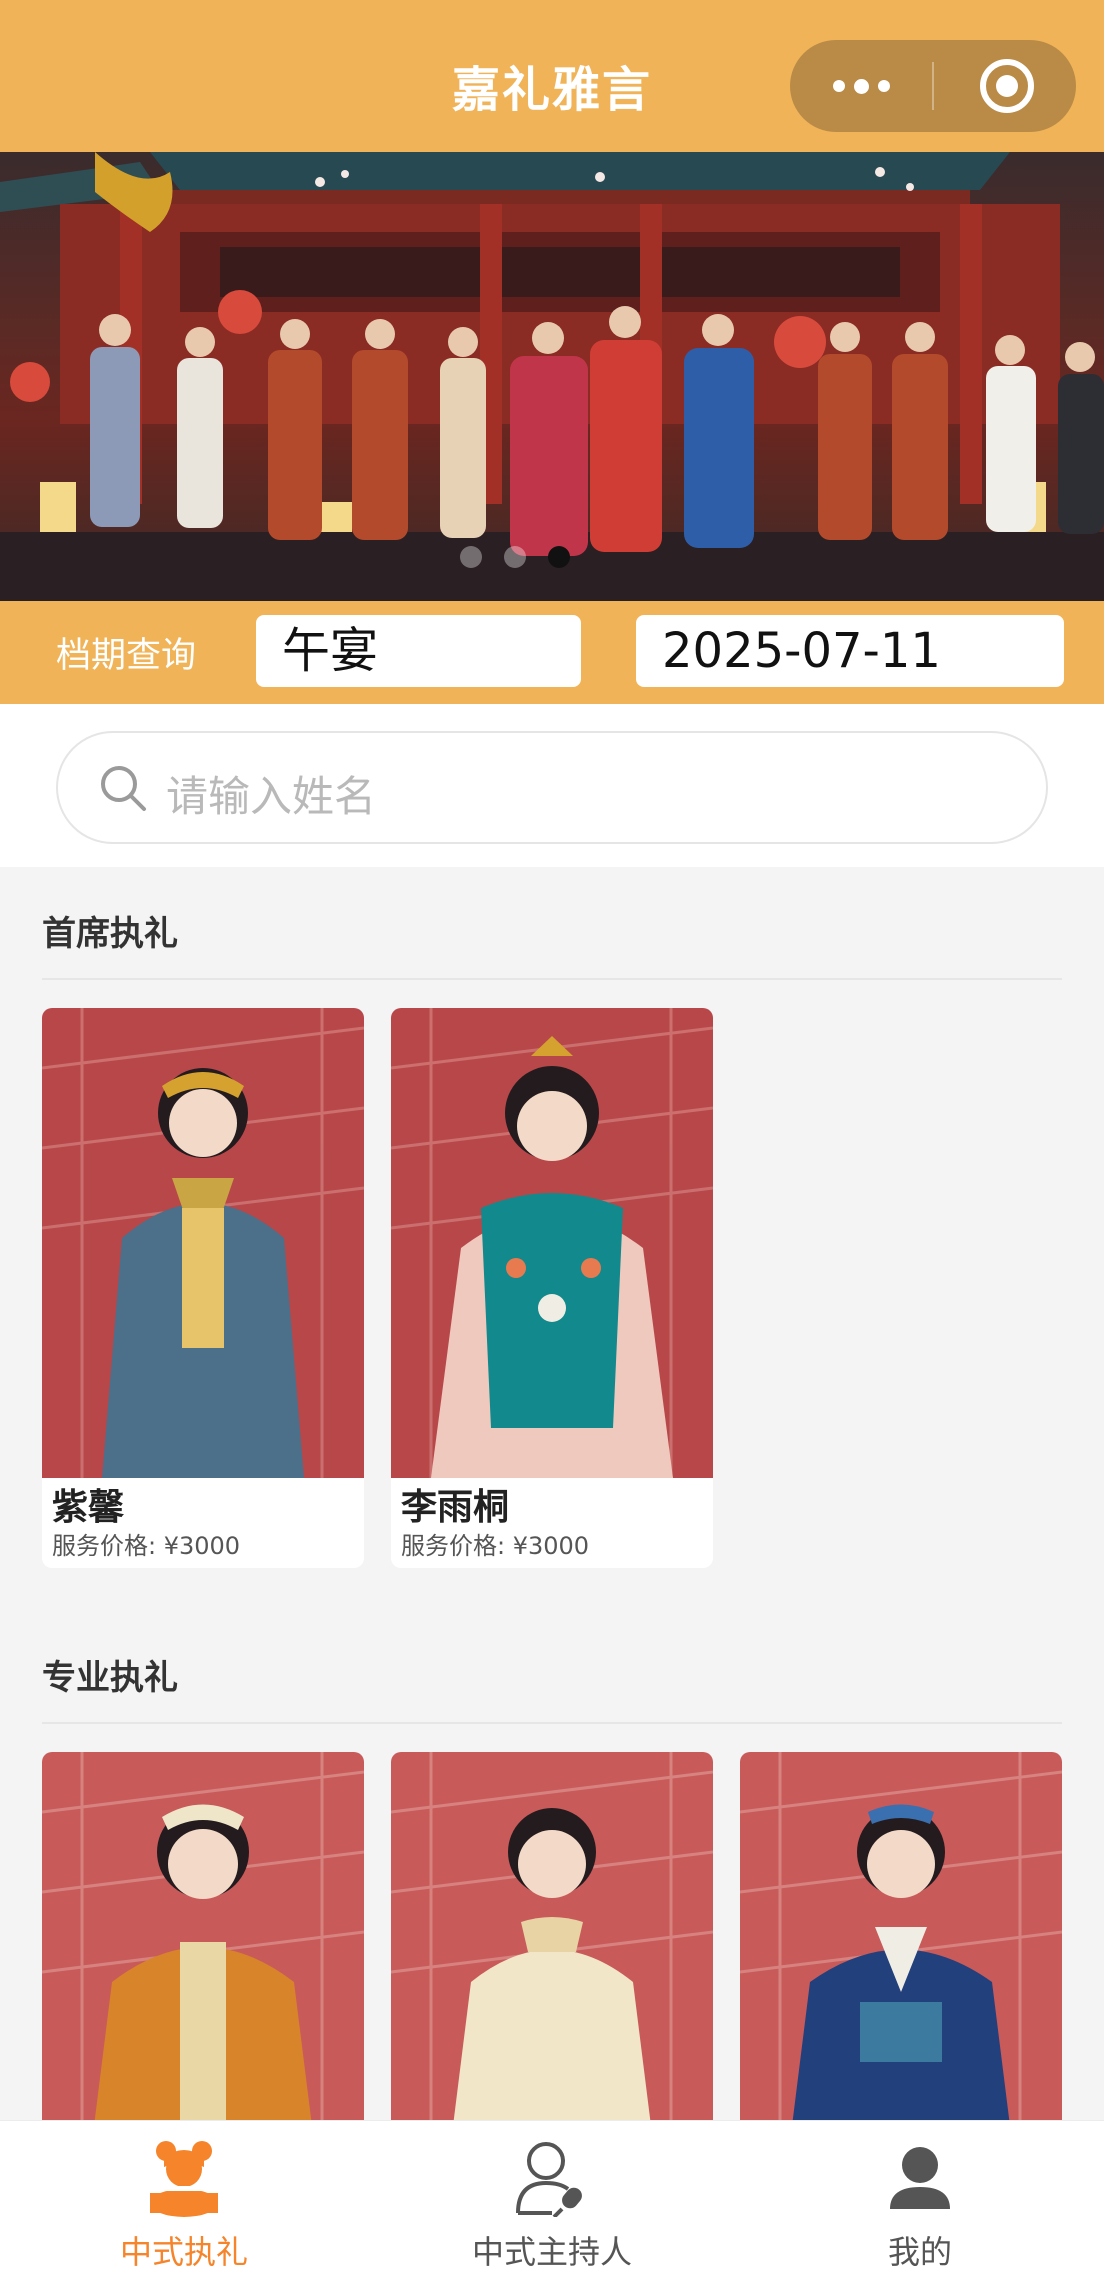 This screenshot has width=1104, height=2276. I want to click on tab-label: 中式主持人, so click(551, 2252).